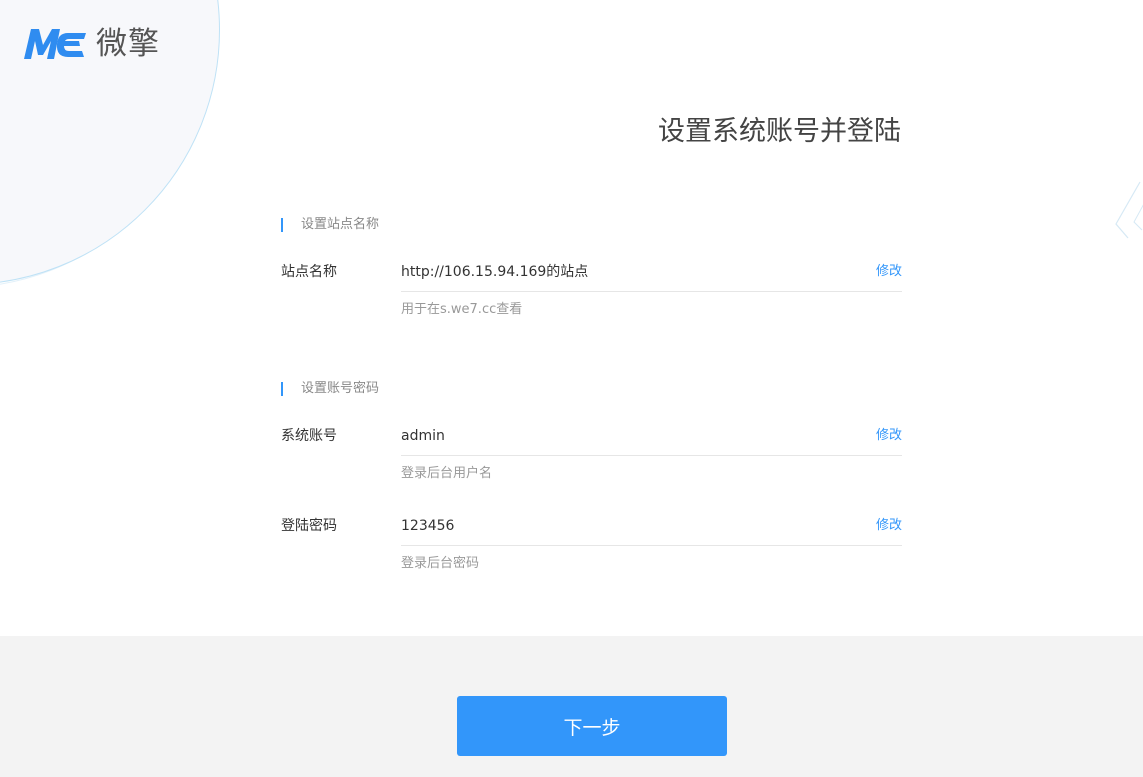  What do you see at coordinates (340, 388) in the screenshot?
I see `section-title: 设置账号密码` at bounding box center [340, 388].